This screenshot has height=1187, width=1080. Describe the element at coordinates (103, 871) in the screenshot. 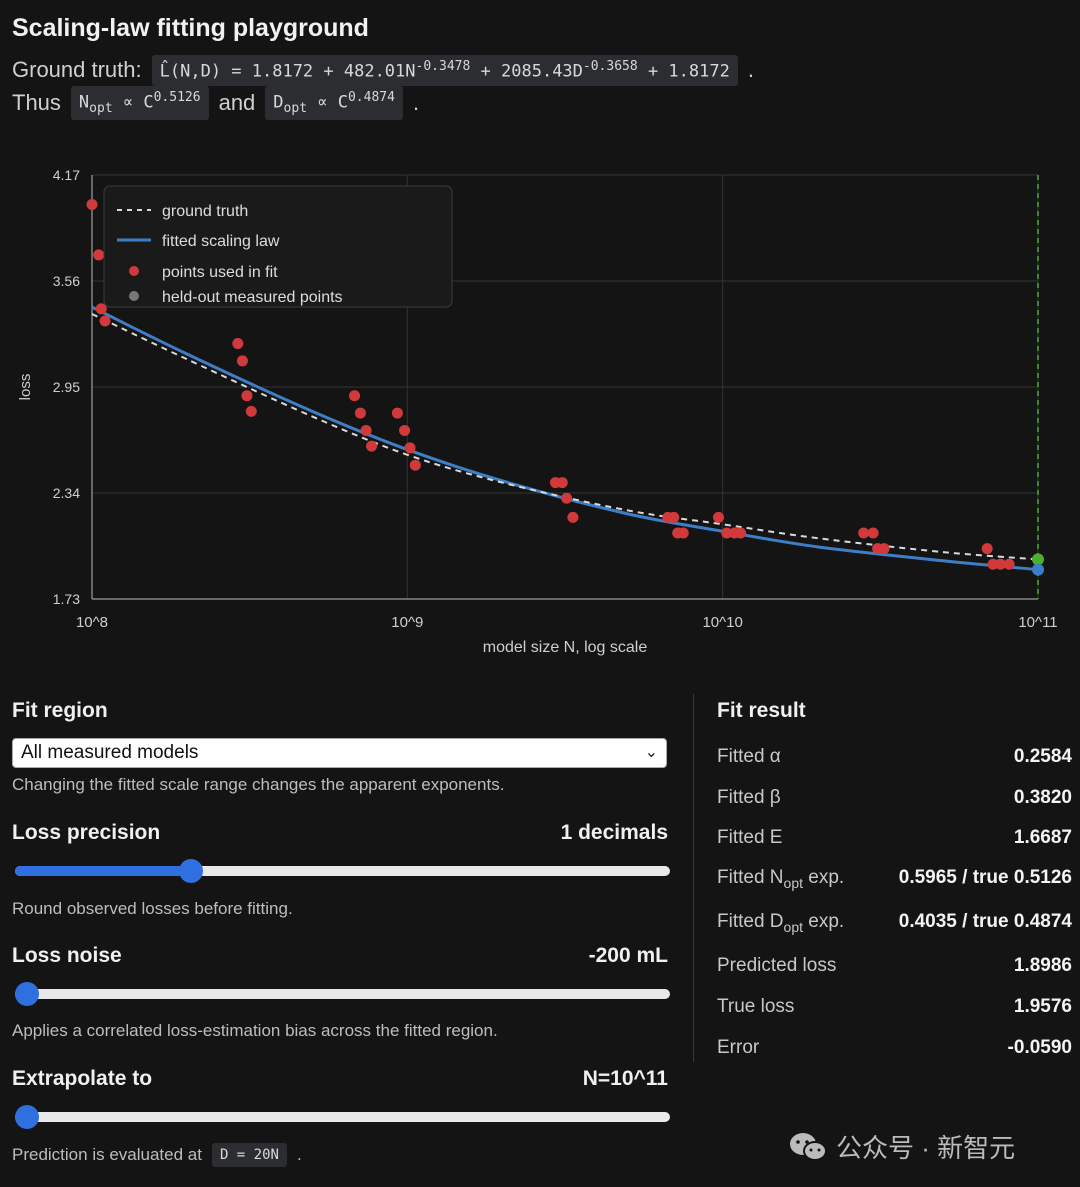

I see `slider-fill` at that location.